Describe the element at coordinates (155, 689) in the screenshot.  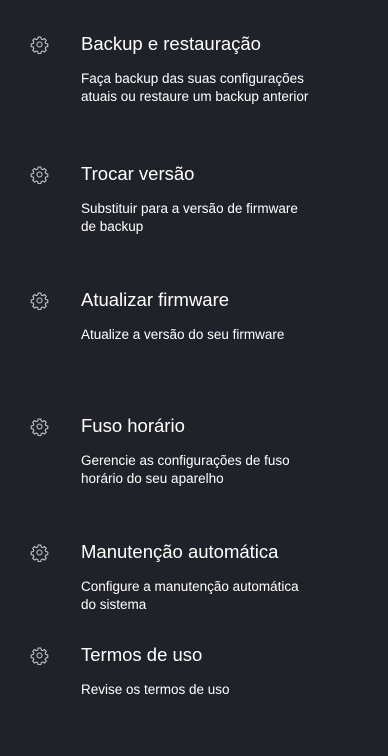
I see `menu-item-description: Revise os termos de uso` at that location.